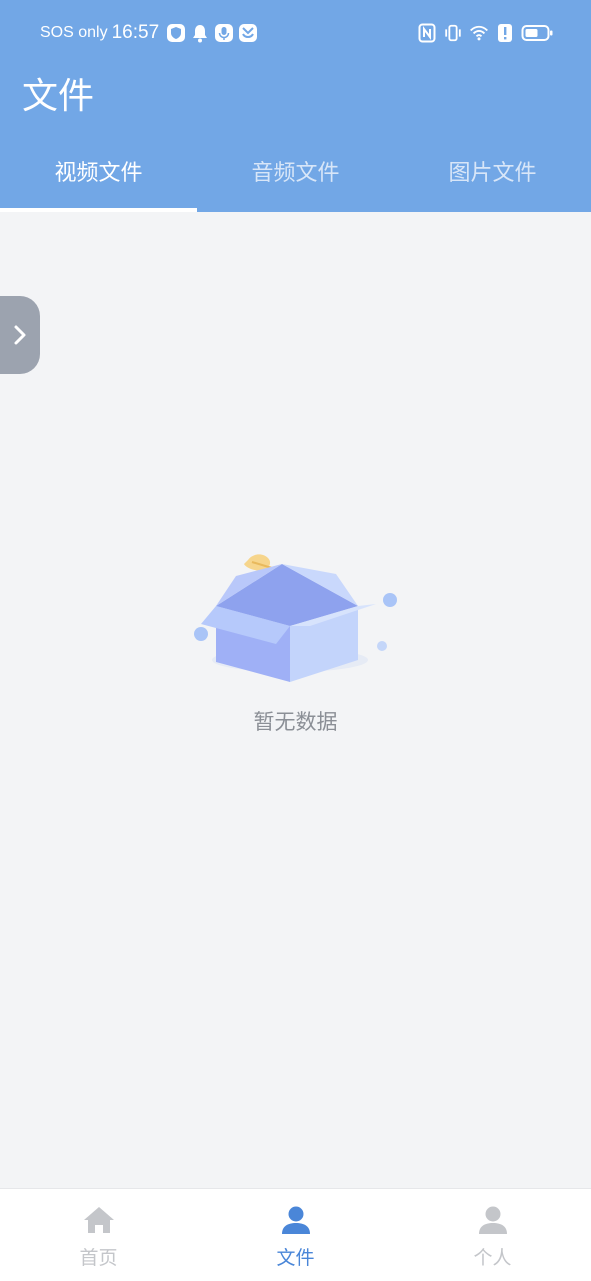 This screenshot has height=1281, width=591. What do you see at coordinates (98, 1258) in the screenshot?
I see `nav-label: 首页` at bounding box center [98, 1258].